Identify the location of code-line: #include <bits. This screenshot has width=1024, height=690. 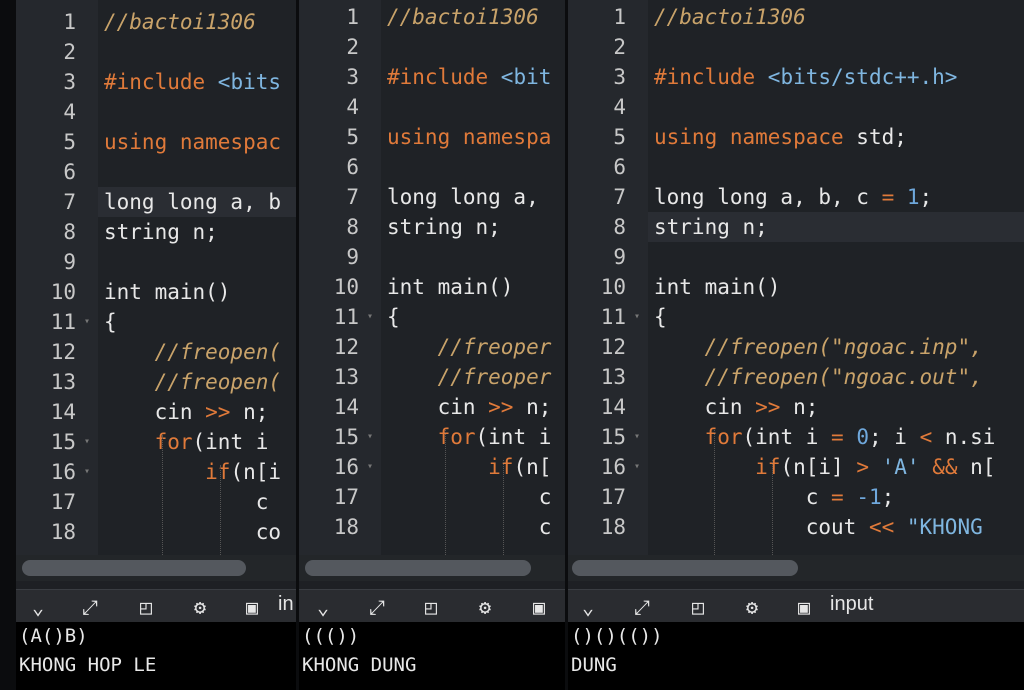
(197, 82).